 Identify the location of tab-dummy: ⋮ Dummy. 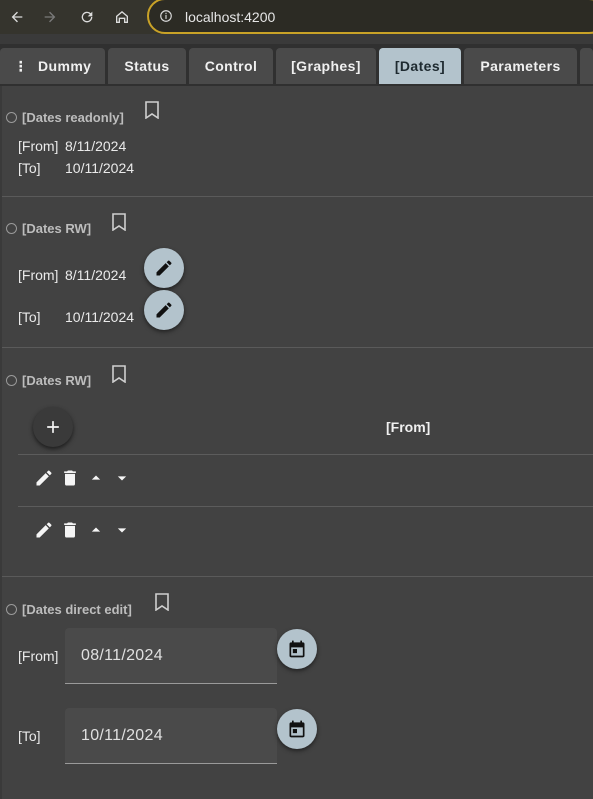
(52, 66).